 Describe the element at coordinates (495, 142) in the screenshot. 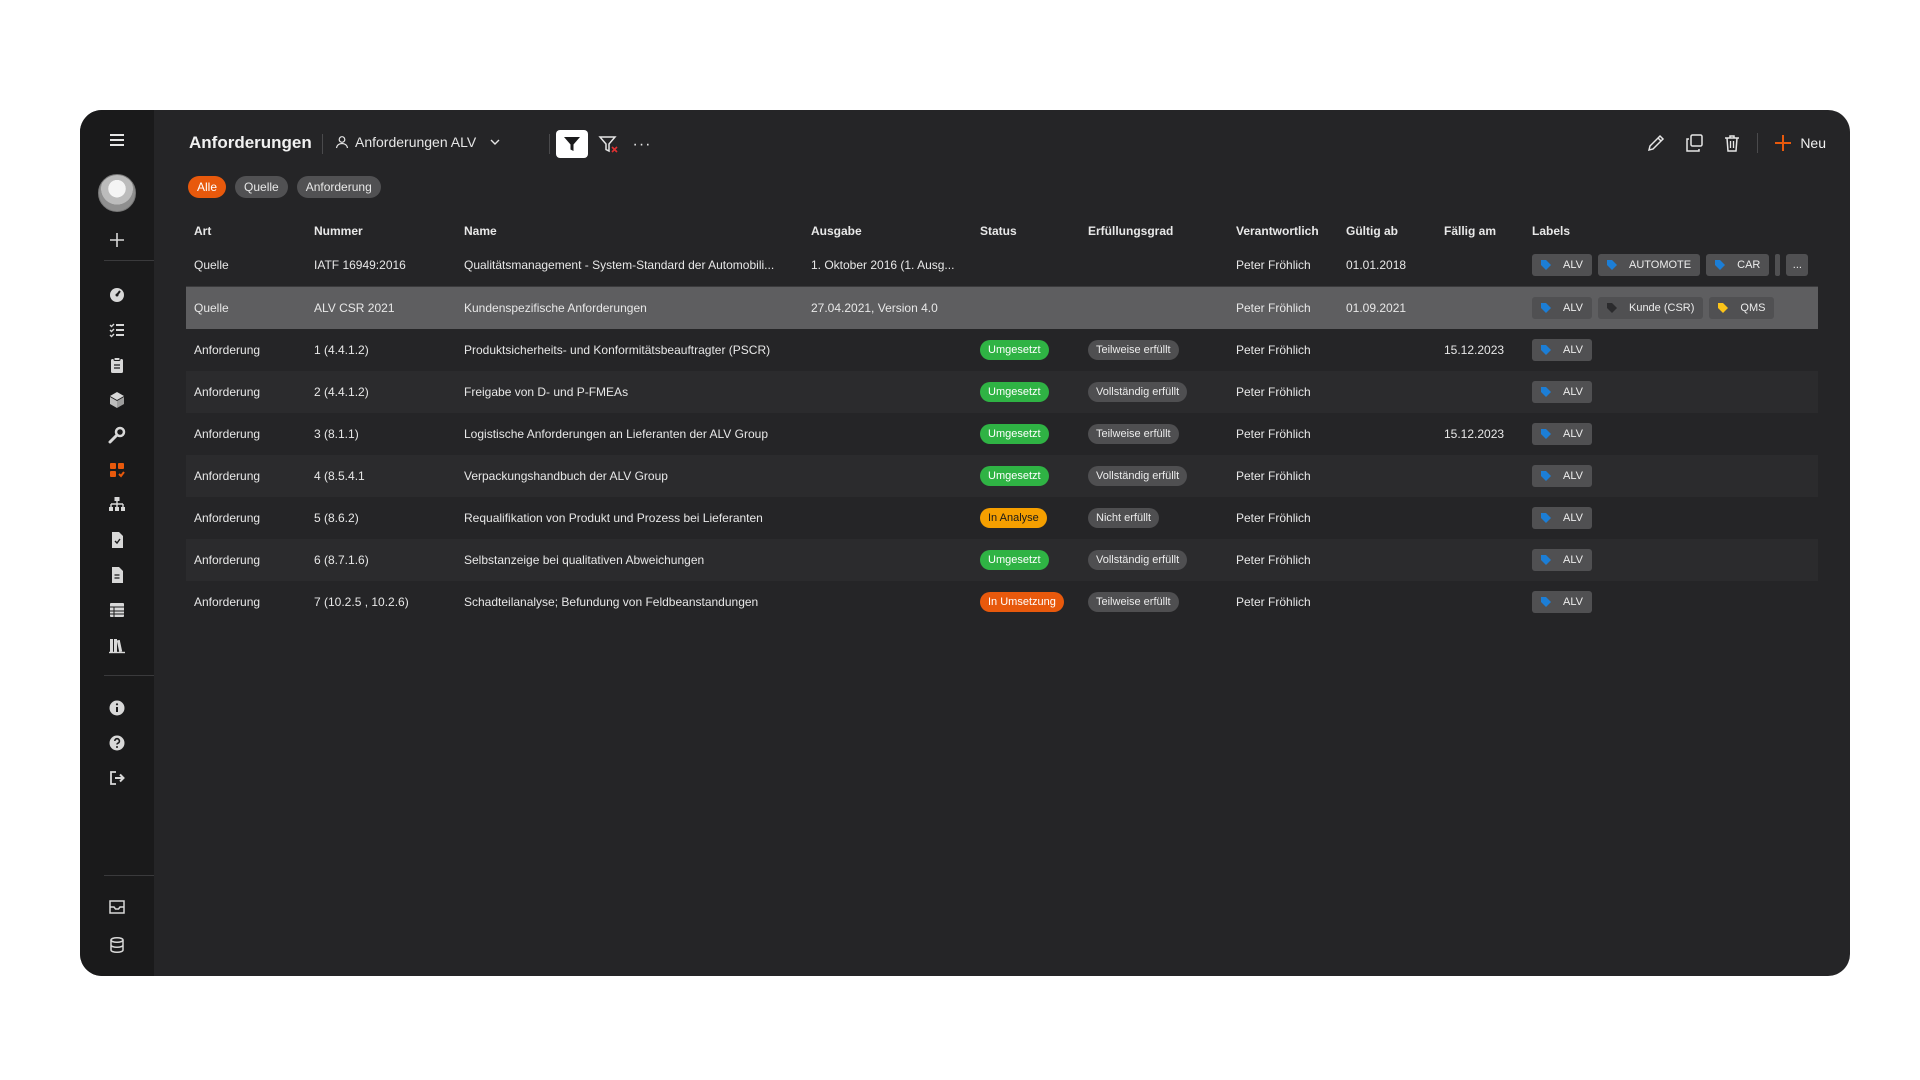

I see `chevron-down-icon` at that location.